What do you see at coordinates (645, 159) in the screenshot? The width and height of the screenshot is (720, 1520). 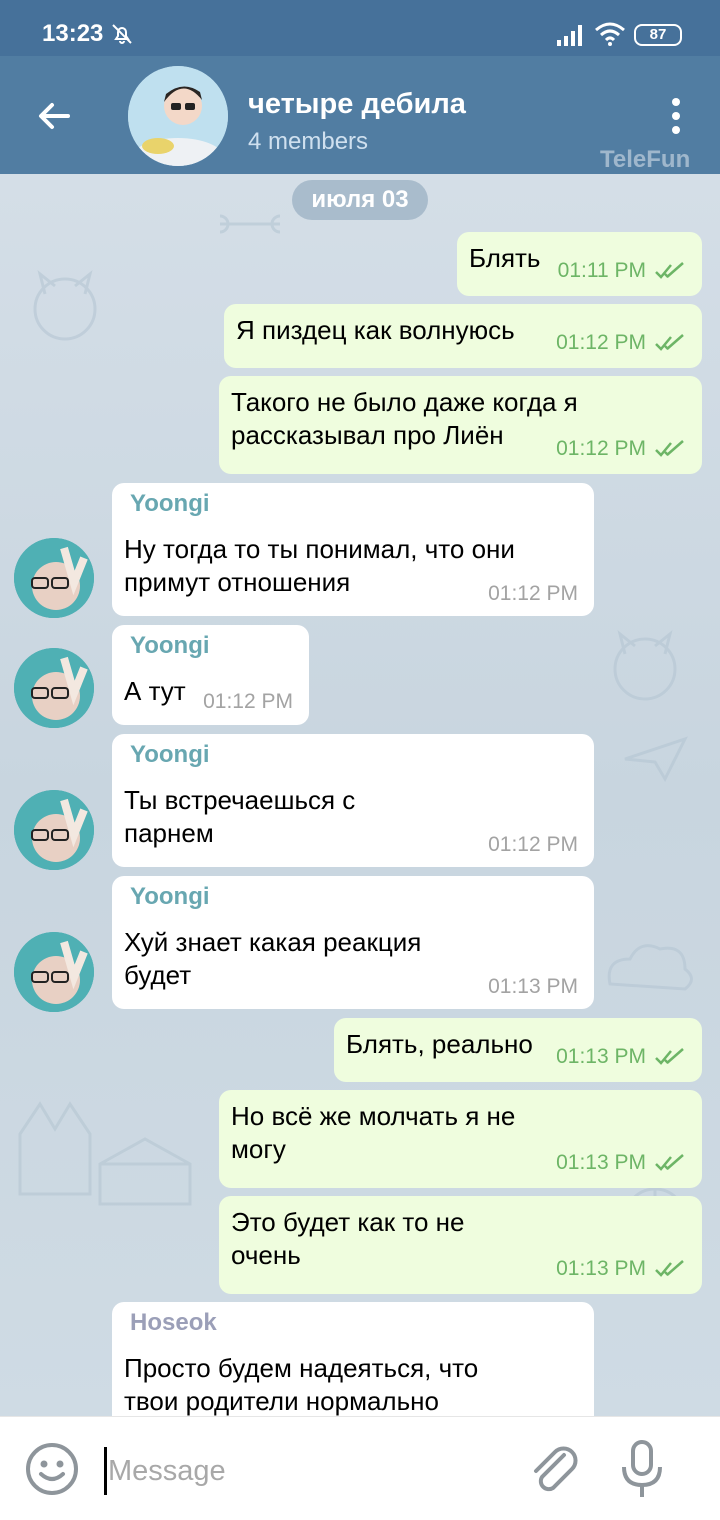 I see `watermark: TeleFun` at bounding box center [645, 159].